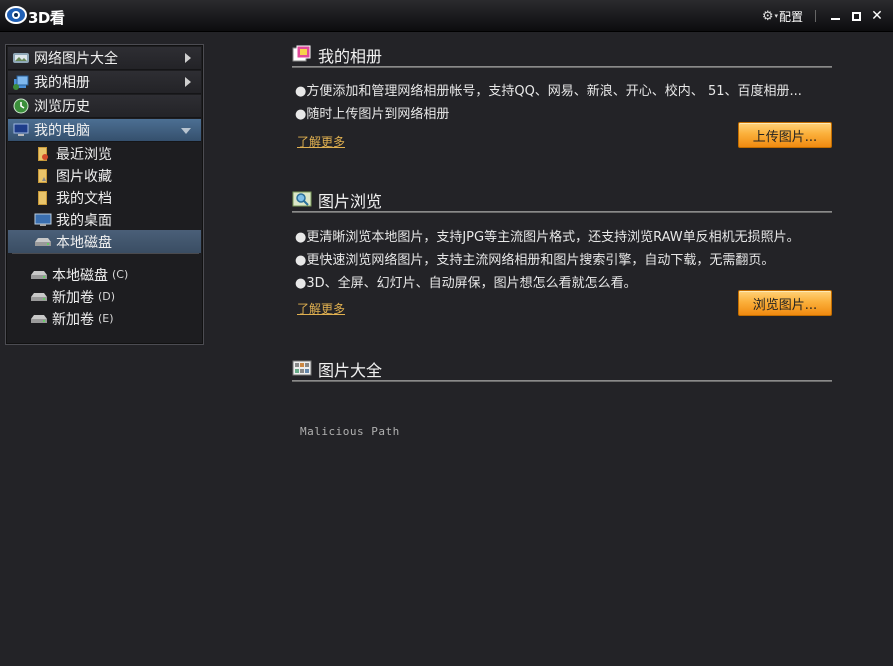  Describe the element at coordinates (46, 18) in the screenshot. I see `app-title: 3D看` at that location.